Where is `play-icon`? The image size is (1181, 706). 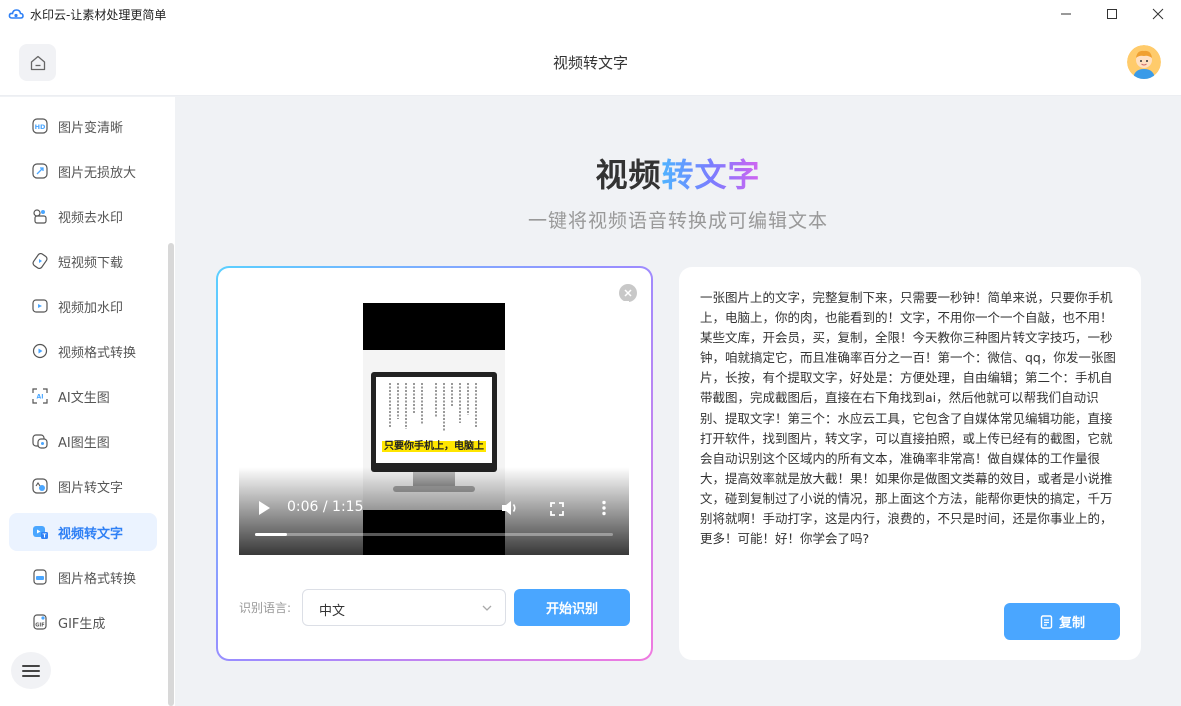 play-icon is located at coordinates (264, 508).